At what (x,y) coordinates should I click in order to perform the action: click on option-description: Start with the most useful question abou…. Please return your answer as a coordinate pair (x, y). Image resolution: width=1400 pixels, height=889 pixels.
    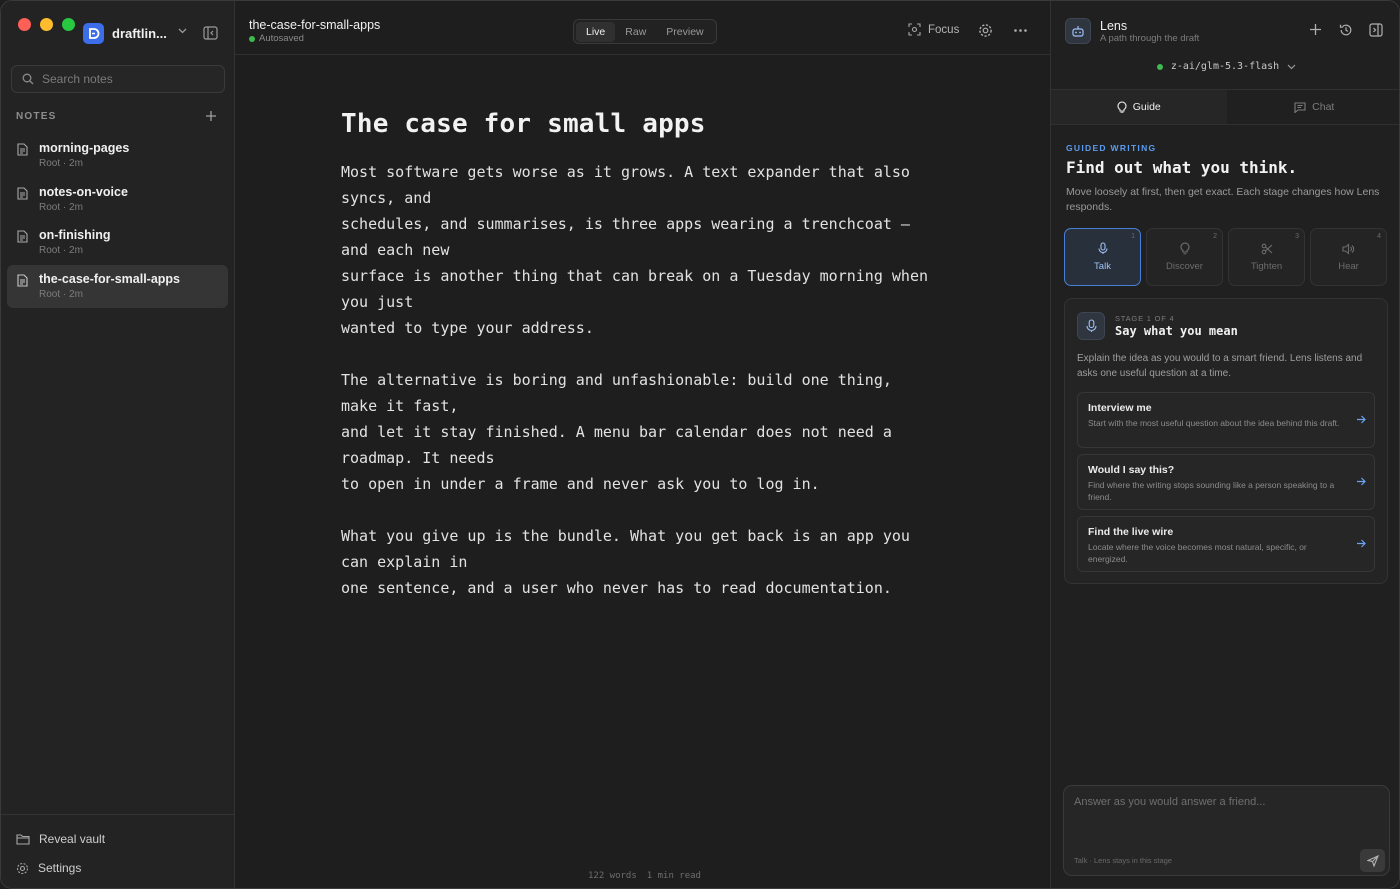
    Looking at the image, I should click on (1214, 423).